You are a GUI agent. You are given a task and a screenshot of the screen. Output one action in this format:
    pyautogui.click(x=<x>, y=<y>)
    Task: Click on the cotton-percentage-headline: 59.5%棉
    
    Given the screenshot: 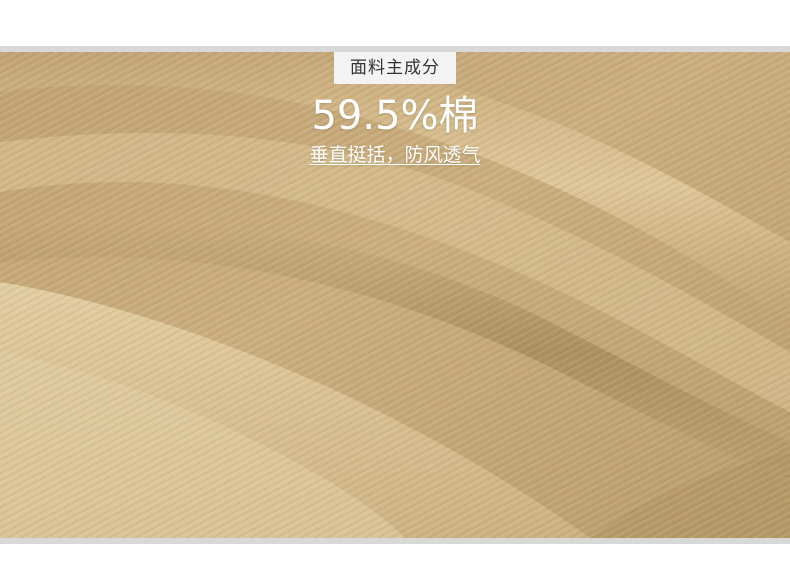 What is the action you would take?
    pyautogui.click(x=395, y=116)
    